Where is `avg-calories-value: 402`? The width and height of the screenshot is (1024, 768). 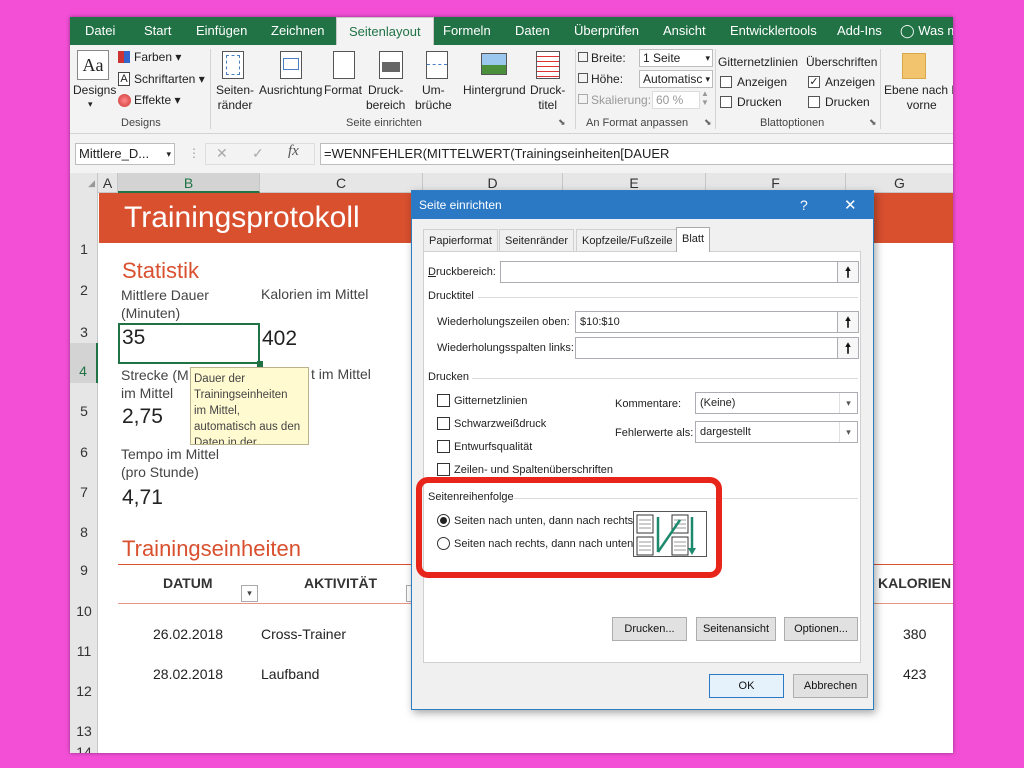
avg-calories-value: 402 is located at coordinates (279, 339).